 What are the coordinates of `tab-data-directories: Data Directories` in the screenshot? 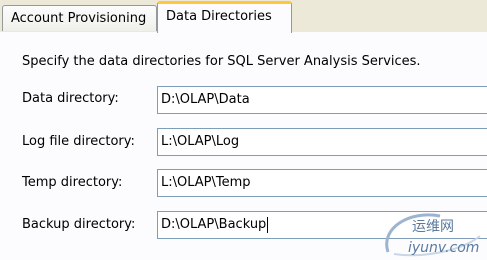 It's located at (224, 17).